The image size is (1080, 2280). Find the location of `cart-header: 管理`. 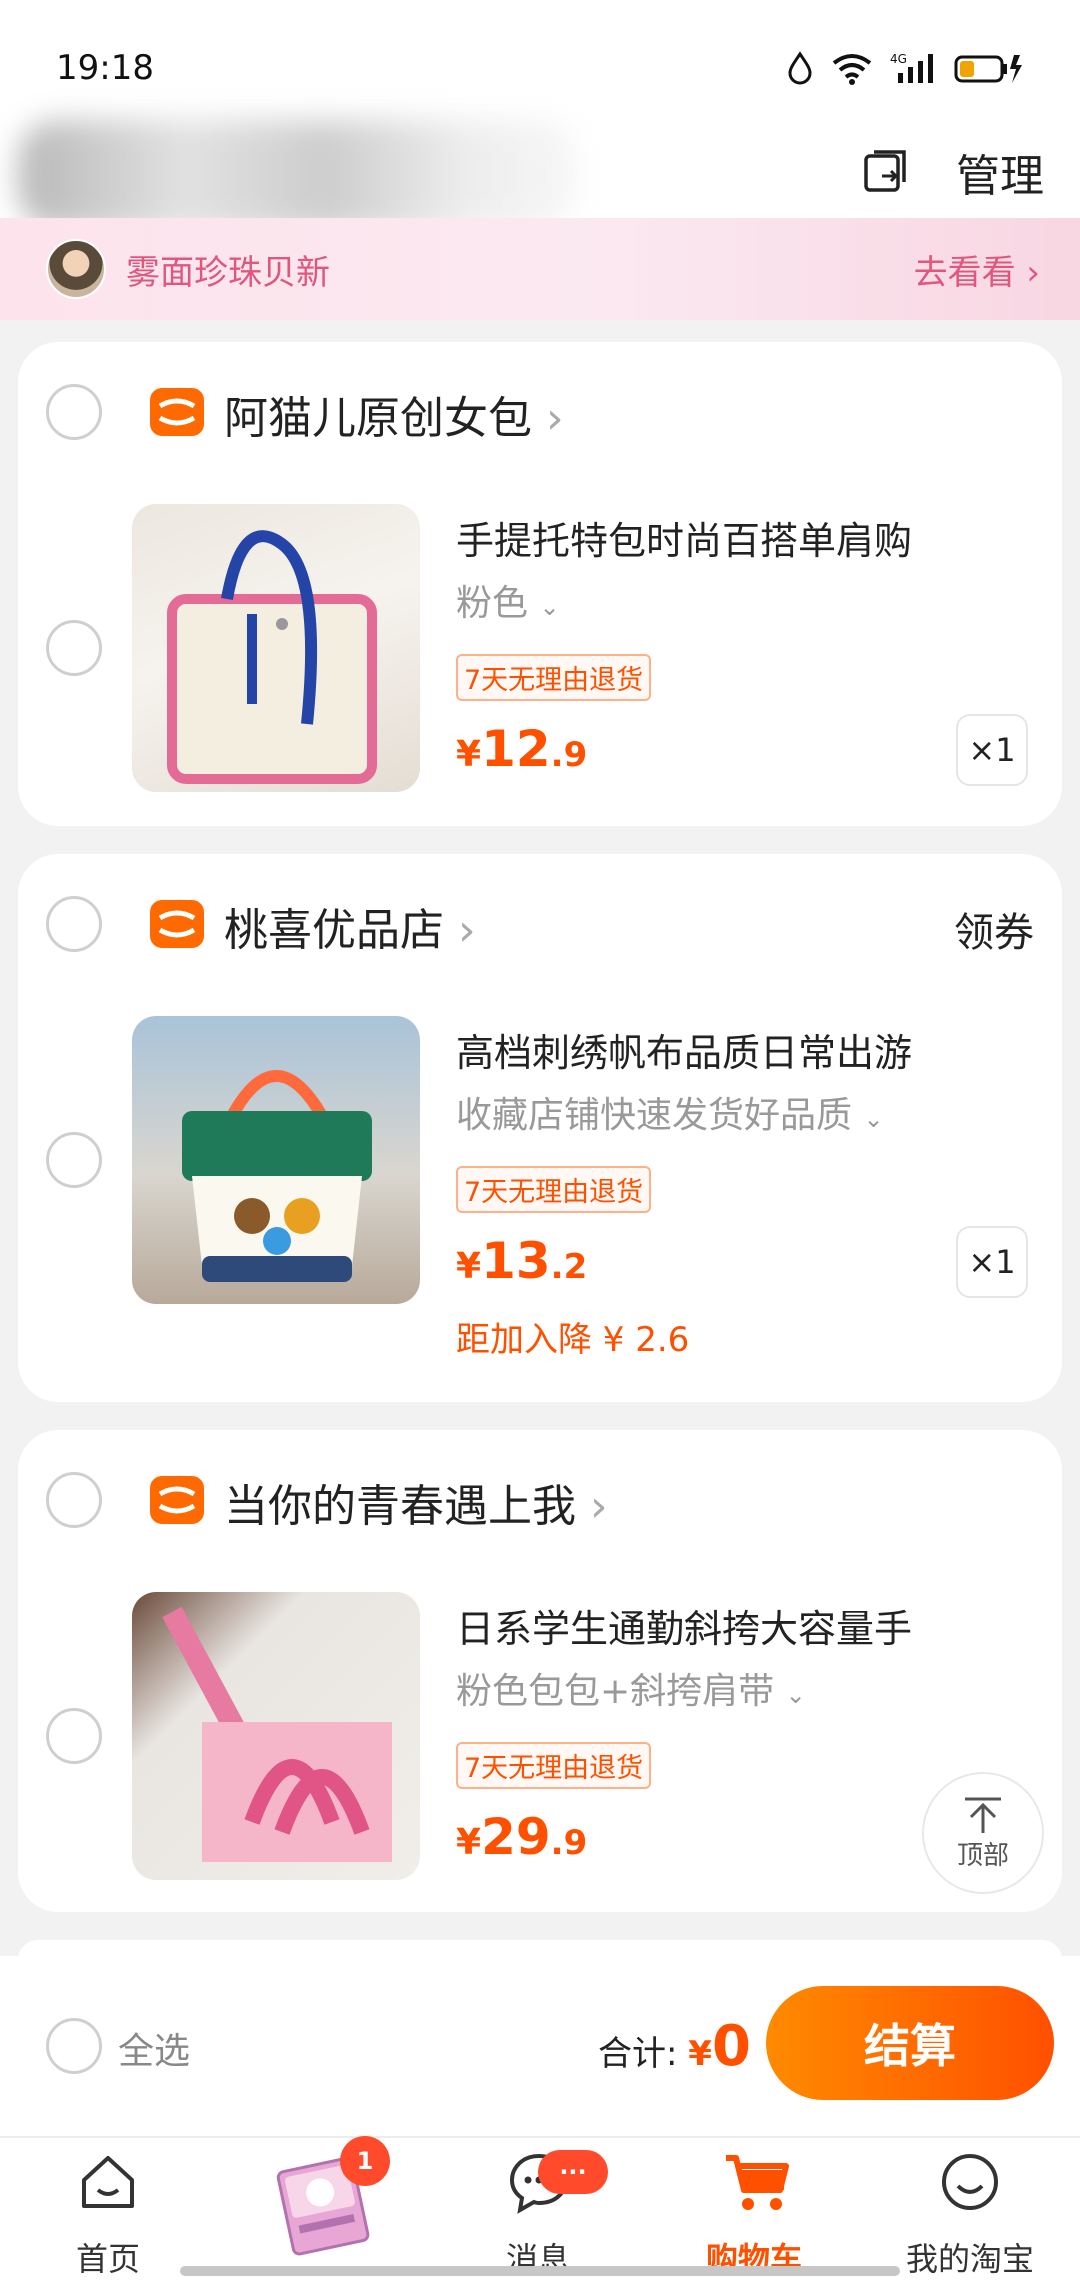

cart-header: 管理 is located at coordinates (540, 175).